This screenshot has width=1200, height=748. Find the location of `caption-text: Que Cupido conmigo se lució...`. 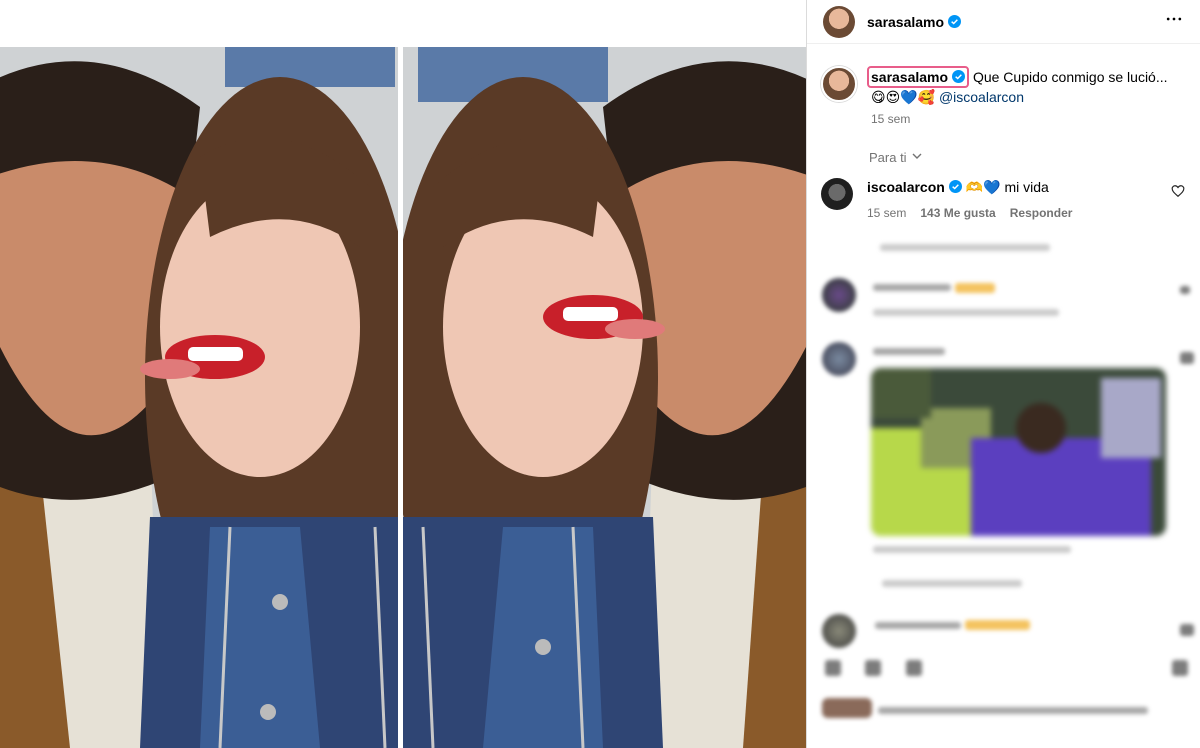

caption-text: Que Cupido conmigo se lució... is located at coordinates (1070, 77).